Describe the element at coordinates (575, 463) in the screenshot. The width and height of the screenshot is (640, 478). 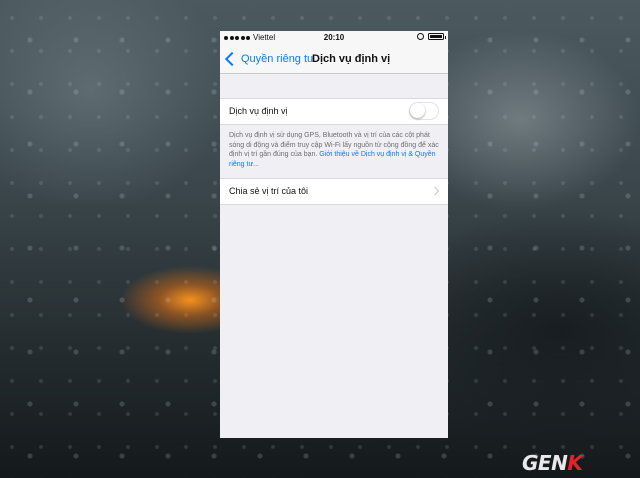
I see `logo-accent-letter: K` at that location.